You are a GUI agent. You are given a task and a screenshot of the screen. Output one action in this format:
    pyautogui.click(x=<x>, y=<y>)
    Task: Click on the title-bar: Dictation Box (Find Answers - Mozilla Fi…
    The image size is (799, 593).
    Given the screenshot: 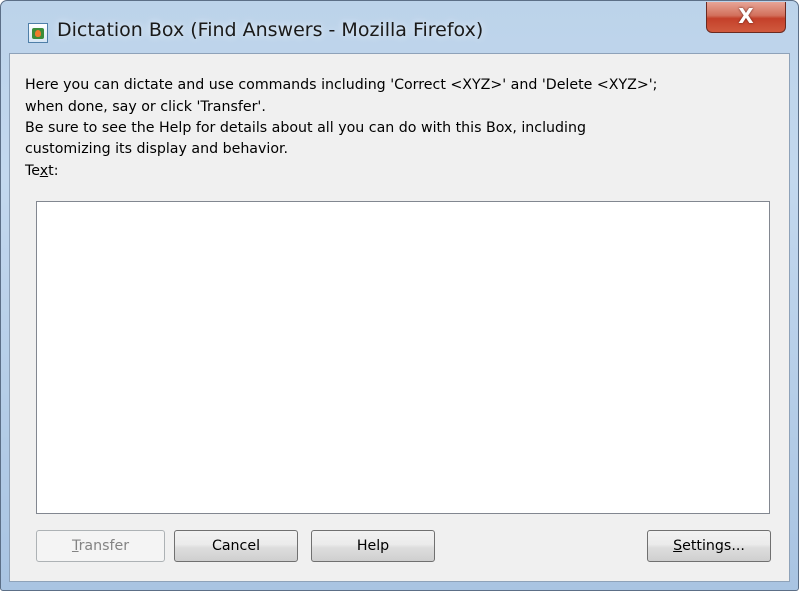 What is the action you would take?
    pyautogui.click(x=399, y=27)
    